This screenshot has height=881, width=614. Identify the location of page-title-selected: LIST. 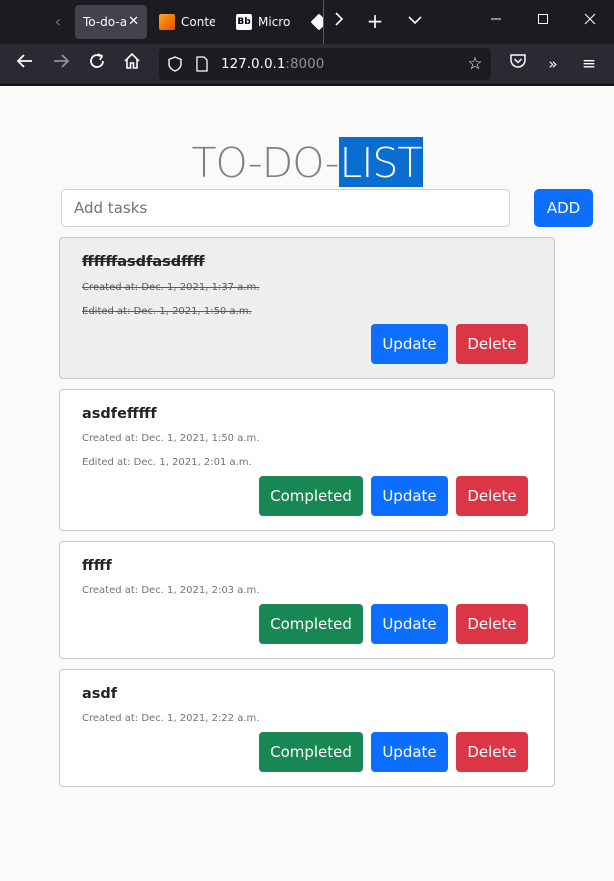
(380, 162).